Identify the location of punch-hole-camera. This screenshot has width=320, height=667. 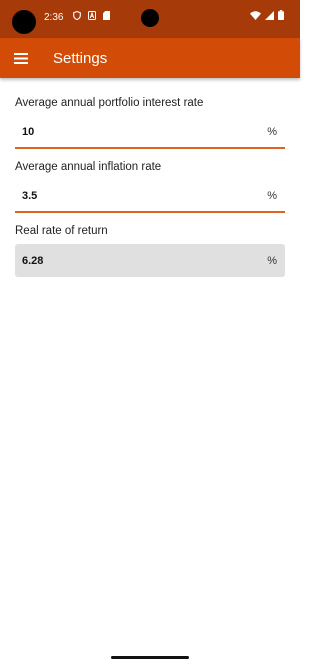
(150, 18).